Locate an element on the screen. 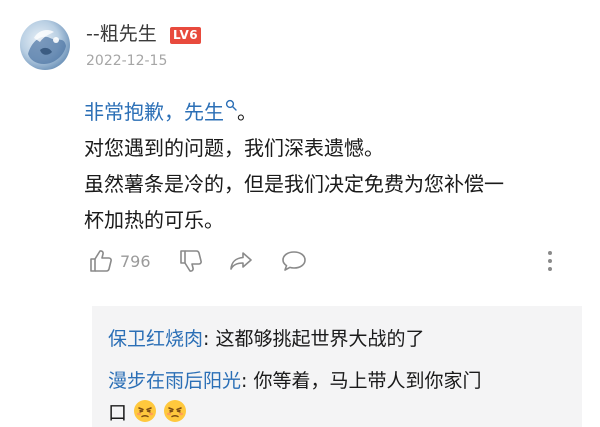  thumbs-down-icon is located at coordinates (191, 261).